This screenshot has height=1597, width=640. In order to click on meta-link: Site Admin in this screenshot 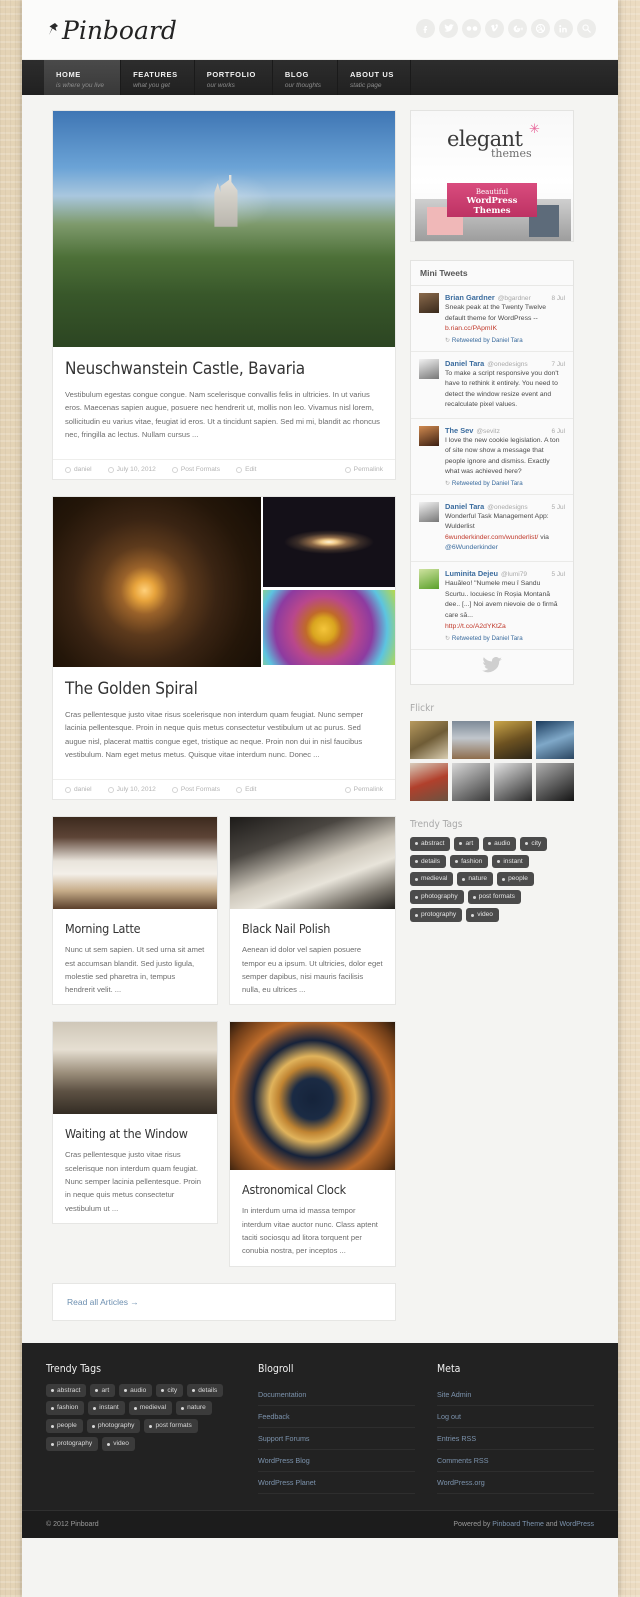, I will do `click(515, 1395)`.